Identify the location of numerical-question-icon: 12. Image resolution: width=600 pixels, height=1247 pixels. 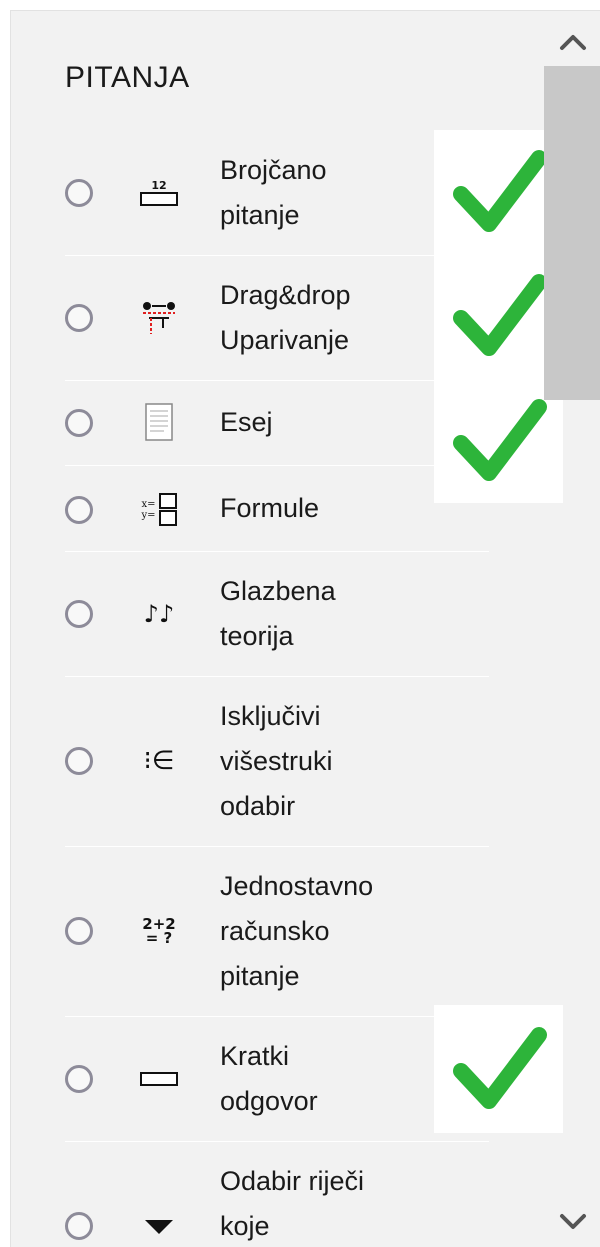
(159, 193).